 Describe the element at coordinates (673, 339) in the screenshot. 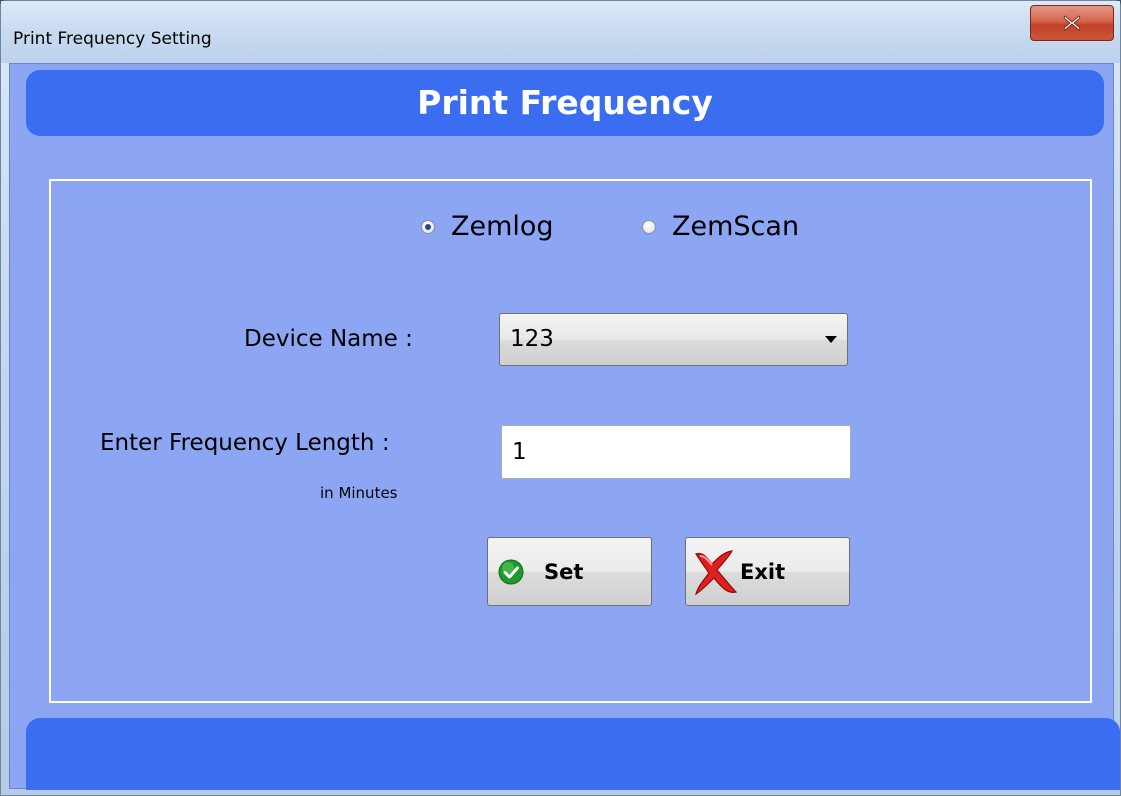

I see `device-name-select: 123` at that location.